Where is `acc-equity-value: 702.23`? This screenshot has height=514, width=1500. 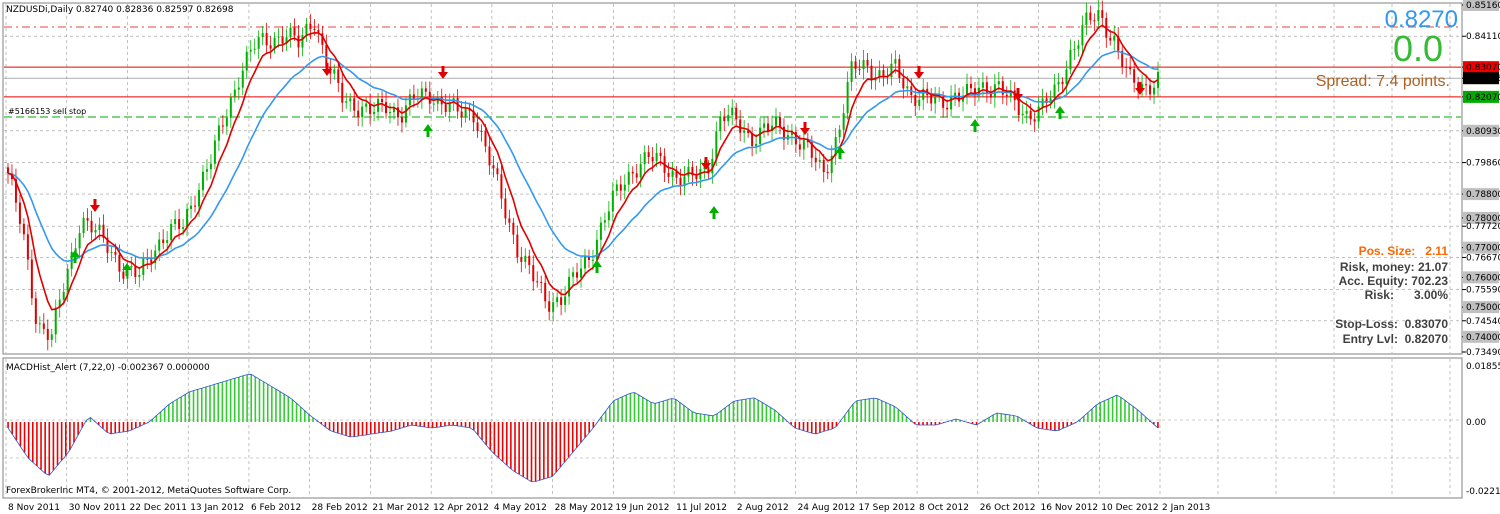
acc-equity-value: 702.23 is located at coordinates (1429, 281).